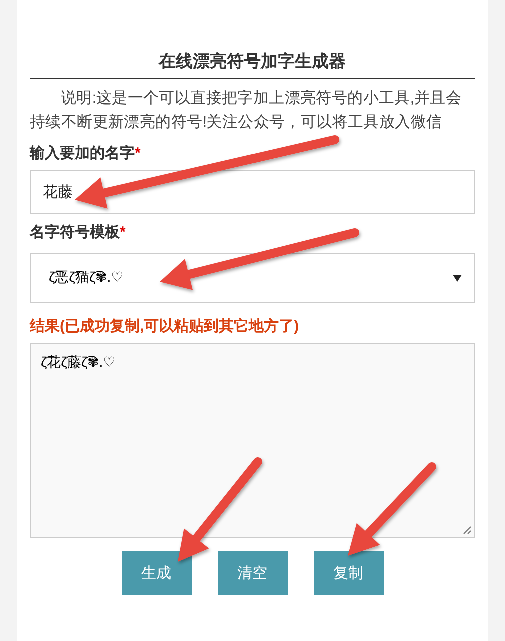 Image resolution: width=505 pixels, height=641 pixels. What do you see at coordinates (252, 64) in the screenshot?
I see `page-title: 在线漂亮符号加字生成器` at bounding box center [252, 64].